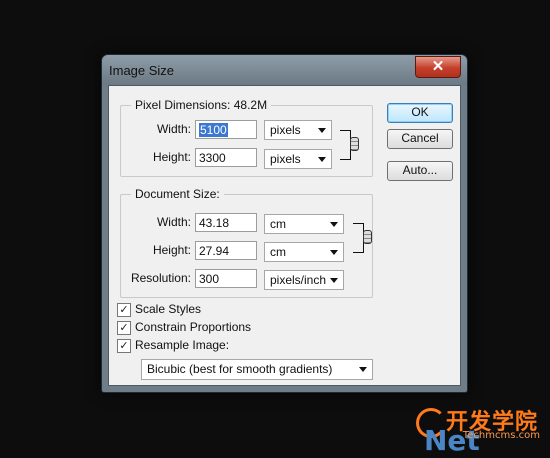  I want to click on resample-method-value: Bicubic (best for smooth gradients), so click(240, 369).